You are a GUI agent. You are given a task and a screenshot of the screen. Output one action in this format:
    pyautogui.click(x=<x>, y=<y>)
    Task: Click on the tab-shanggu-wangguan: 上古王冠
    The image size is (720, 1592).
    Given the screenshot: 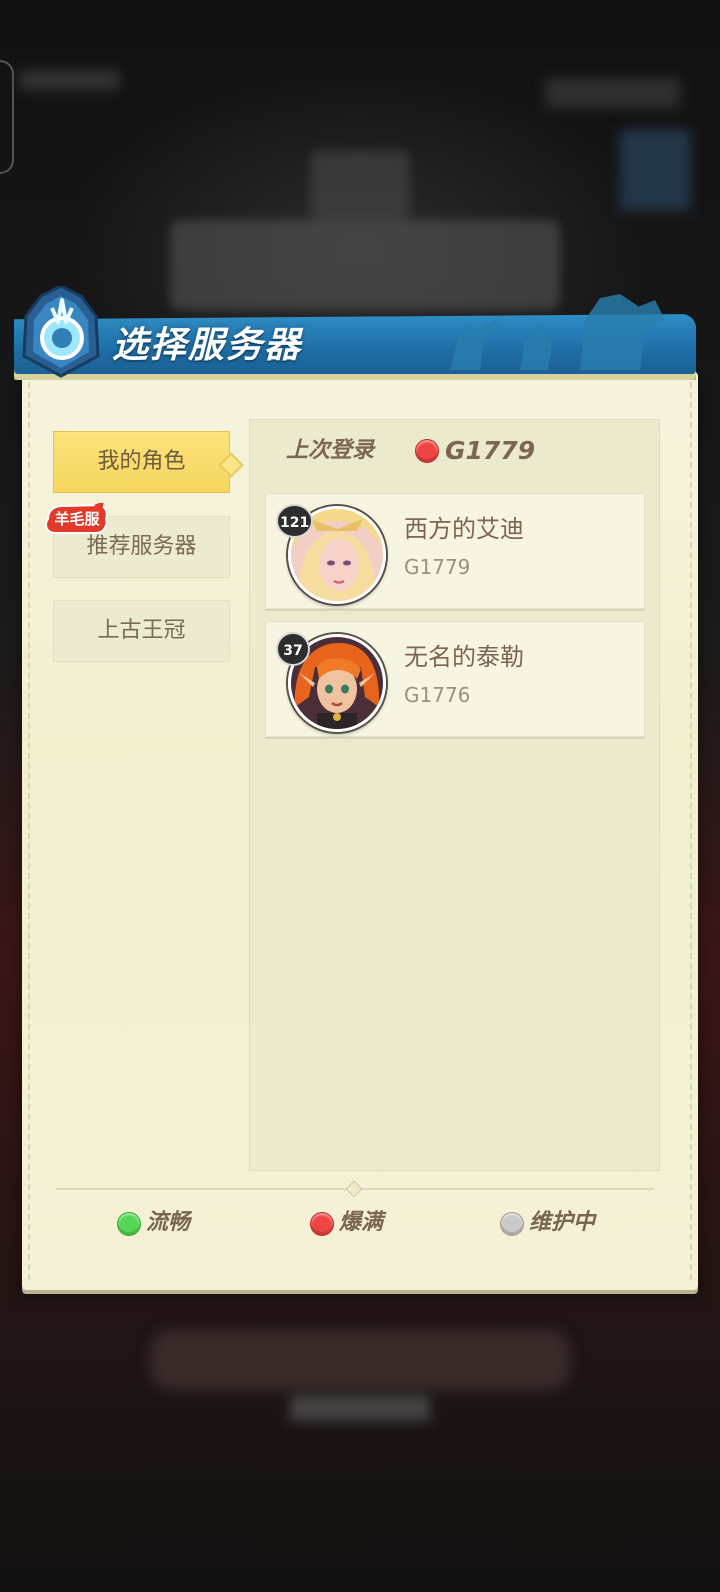 What is the action you would take?
    pyautogui.click(x=141, y=631)
    